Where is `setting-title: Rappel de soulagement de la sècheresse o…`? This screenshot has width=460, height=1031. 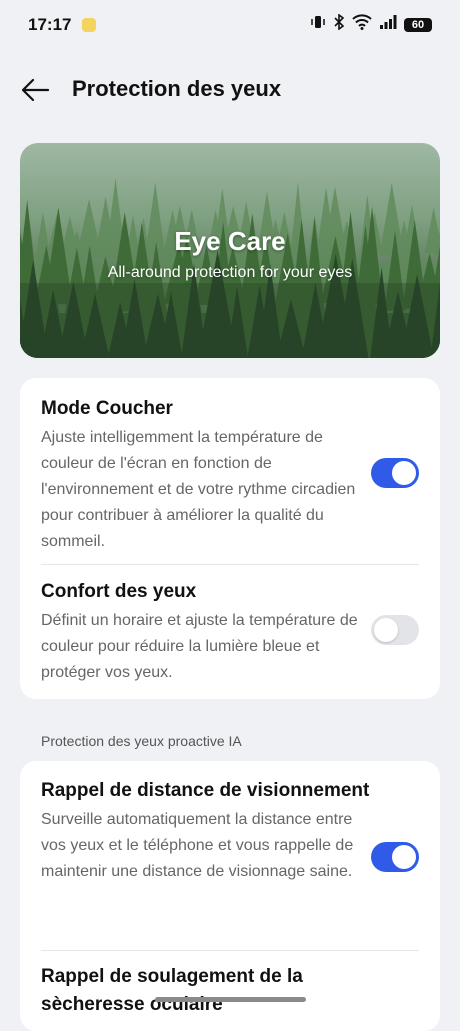 setting-title: Rappel de soulagement de la sècheresse o… is located at coordinates (172, 990).